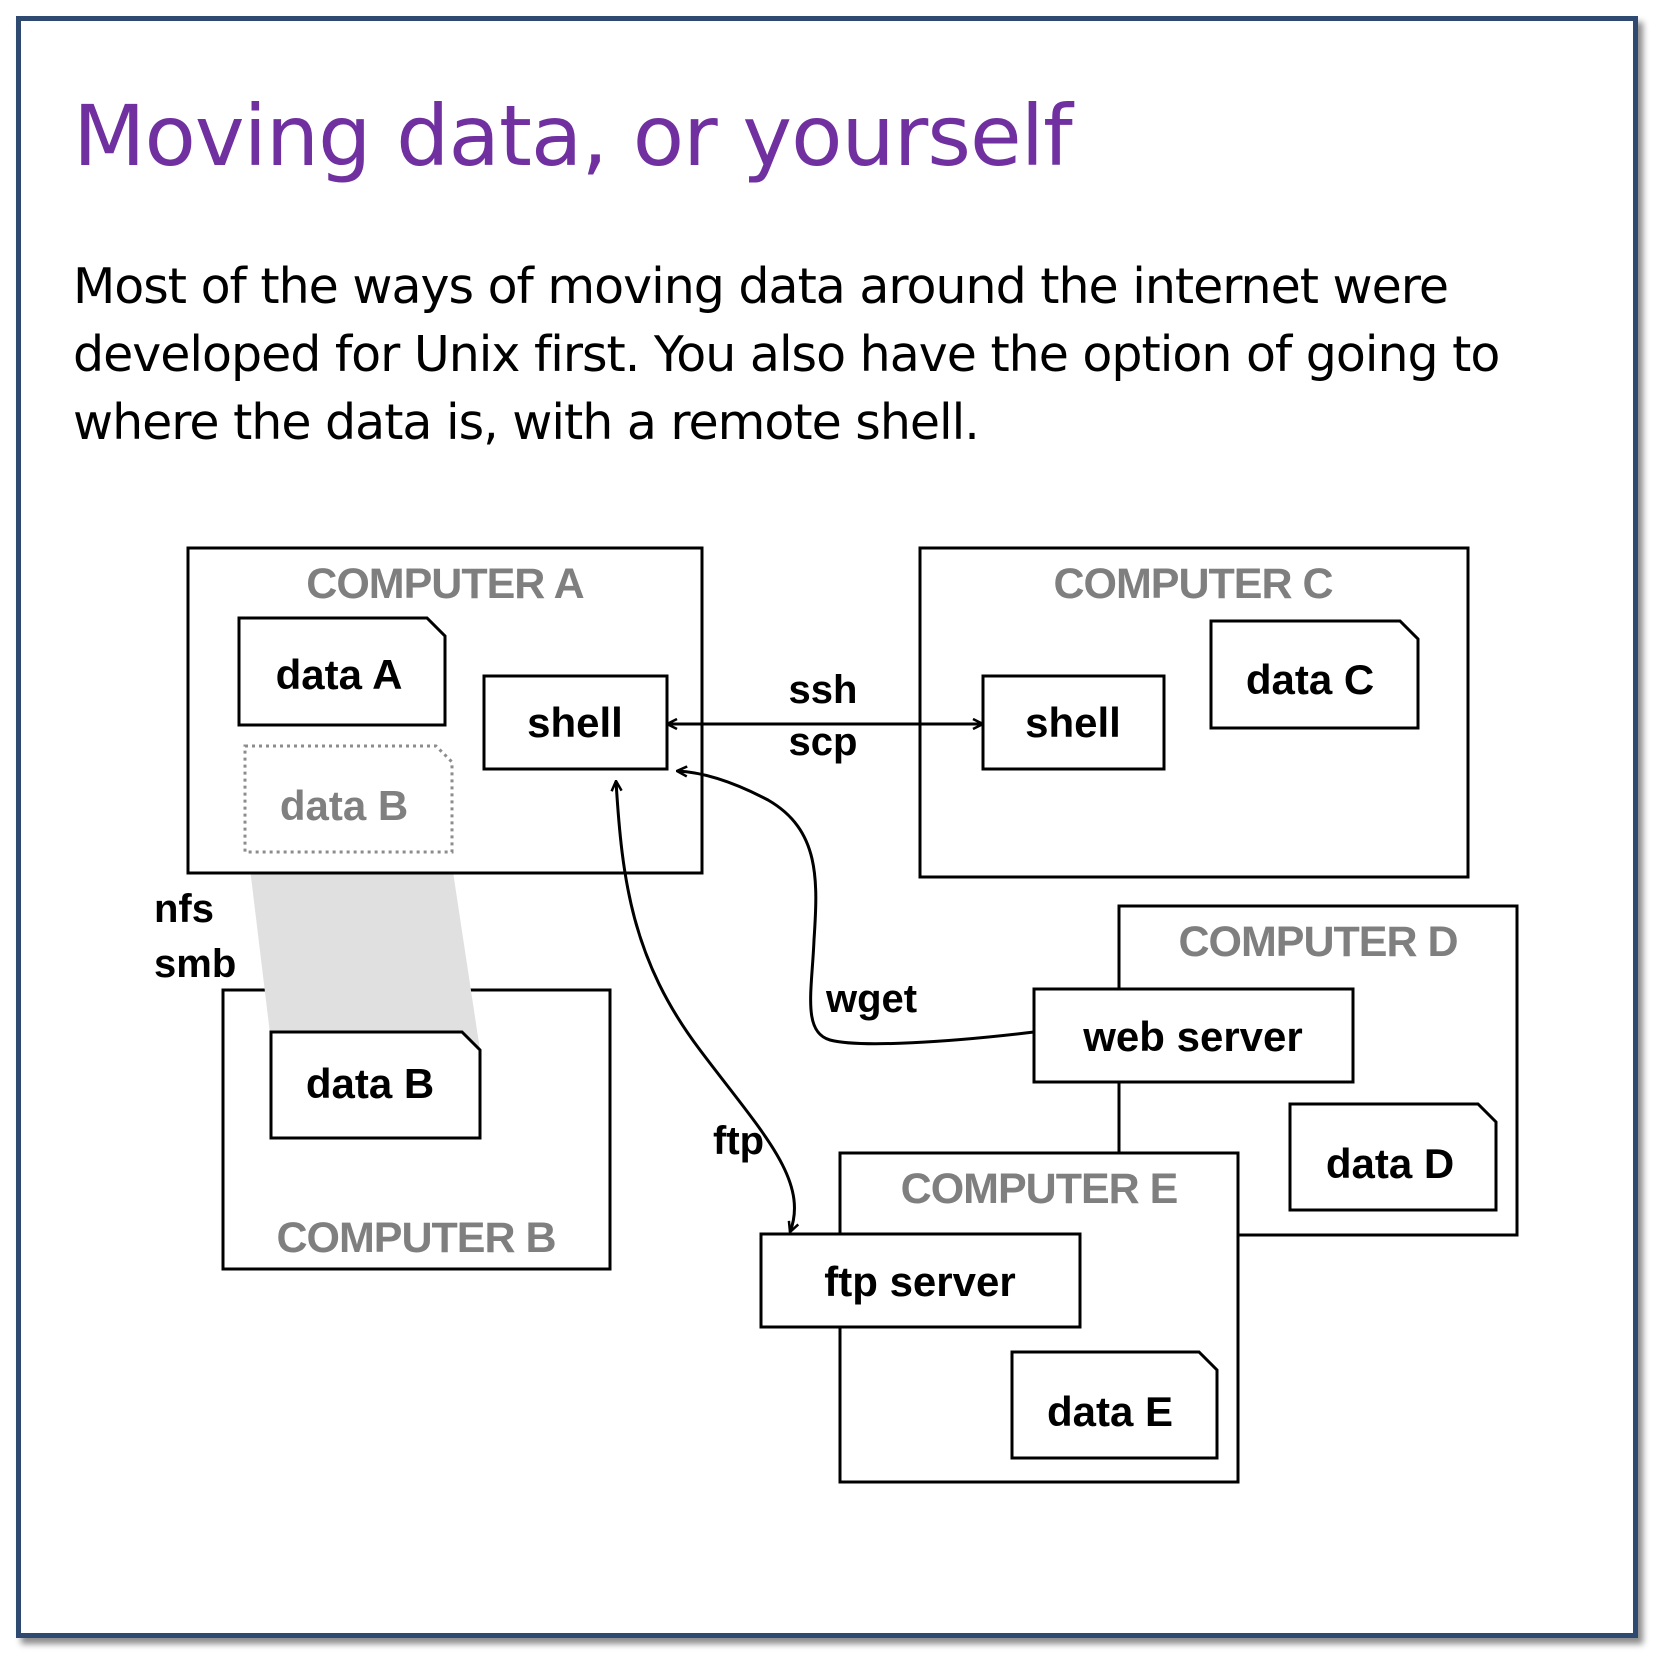  What do you see at coordinates (1390, 1163) in the screenshot?
I see `data-d-label: data D` at bounding box center [1390, 1163].